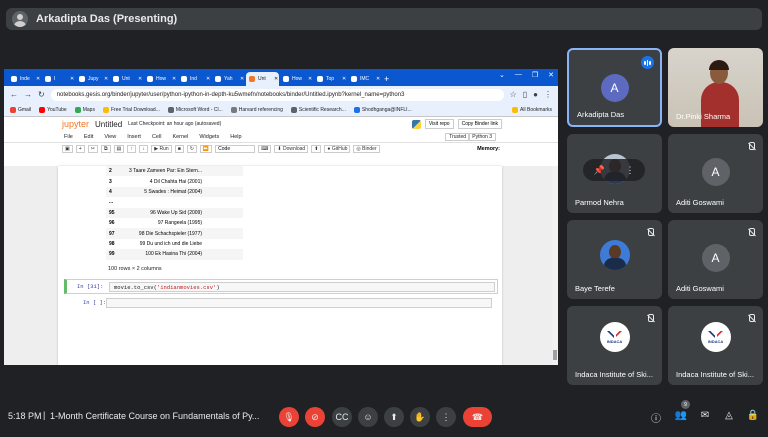 The image size is (768, 437). I want to click on stop-icon: ■, so click(179, 148).